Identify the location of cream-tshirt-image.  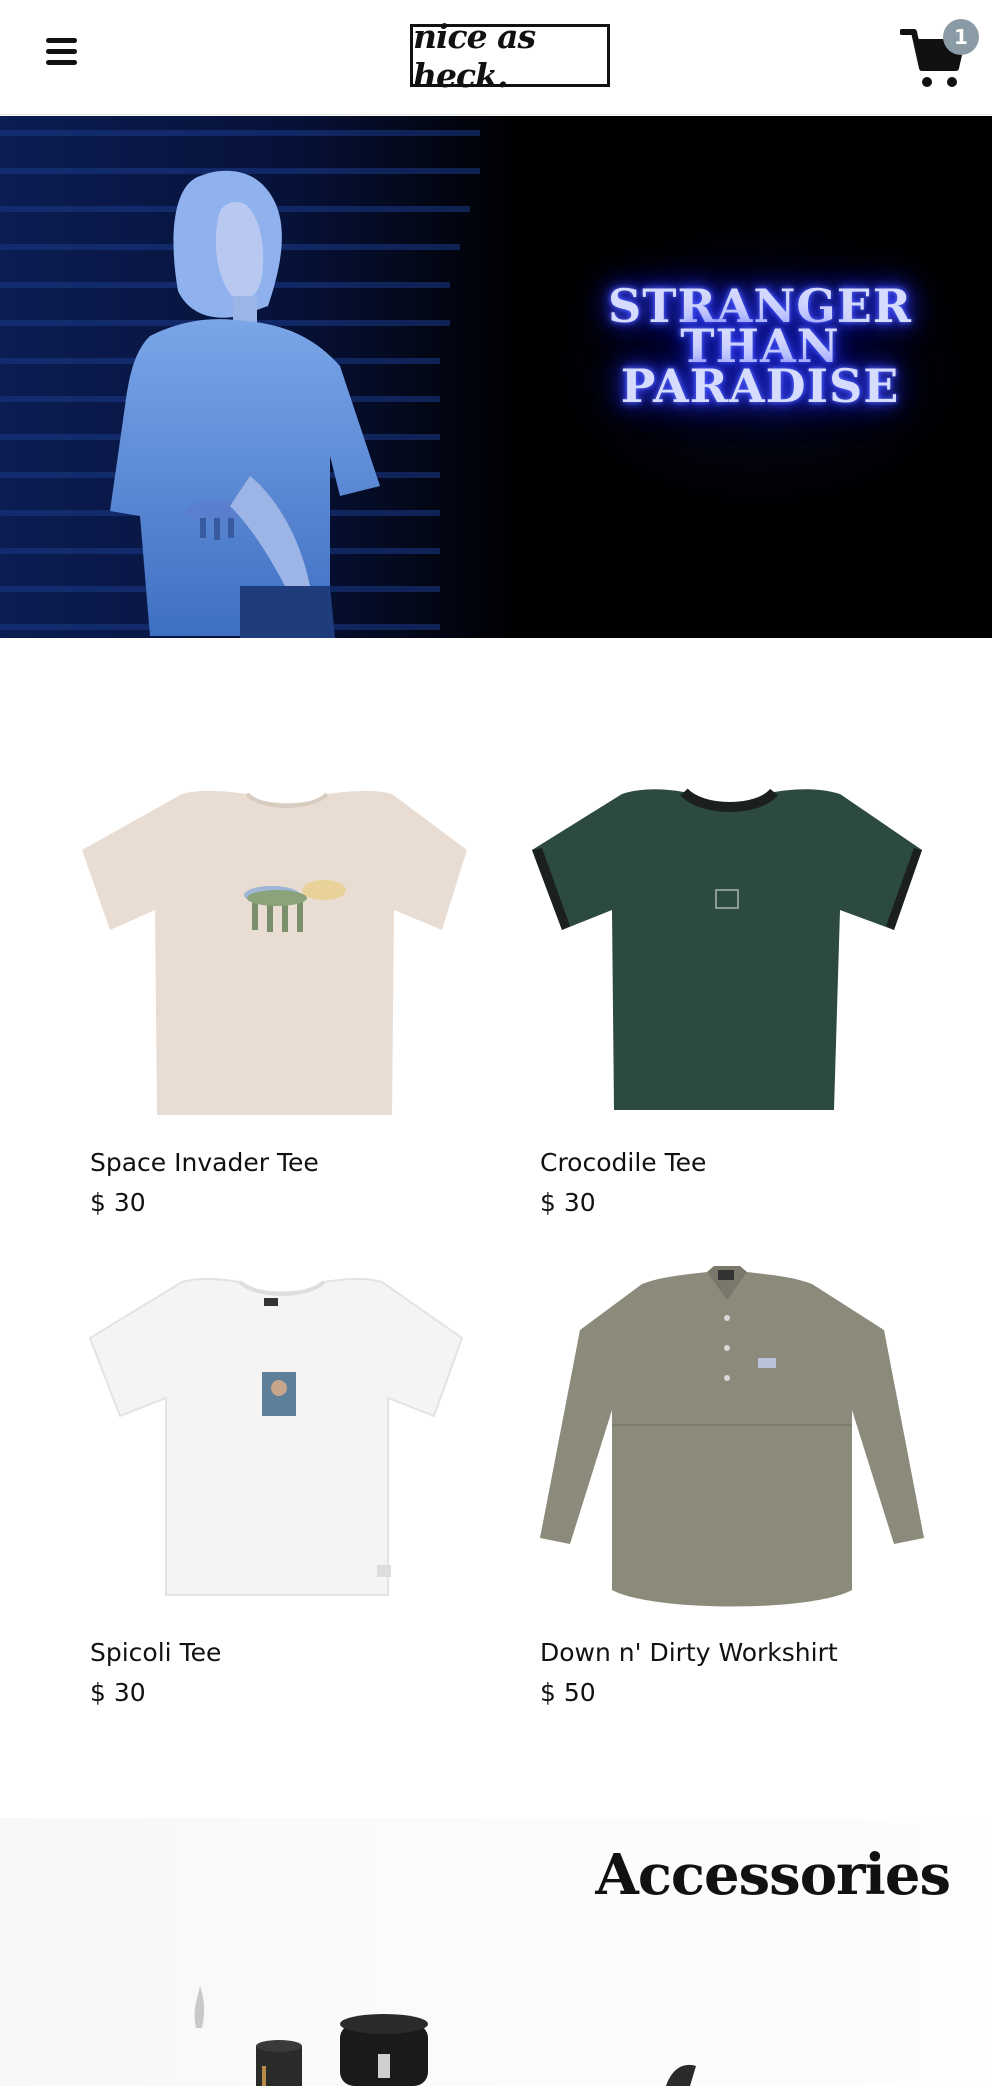
(274, 952).